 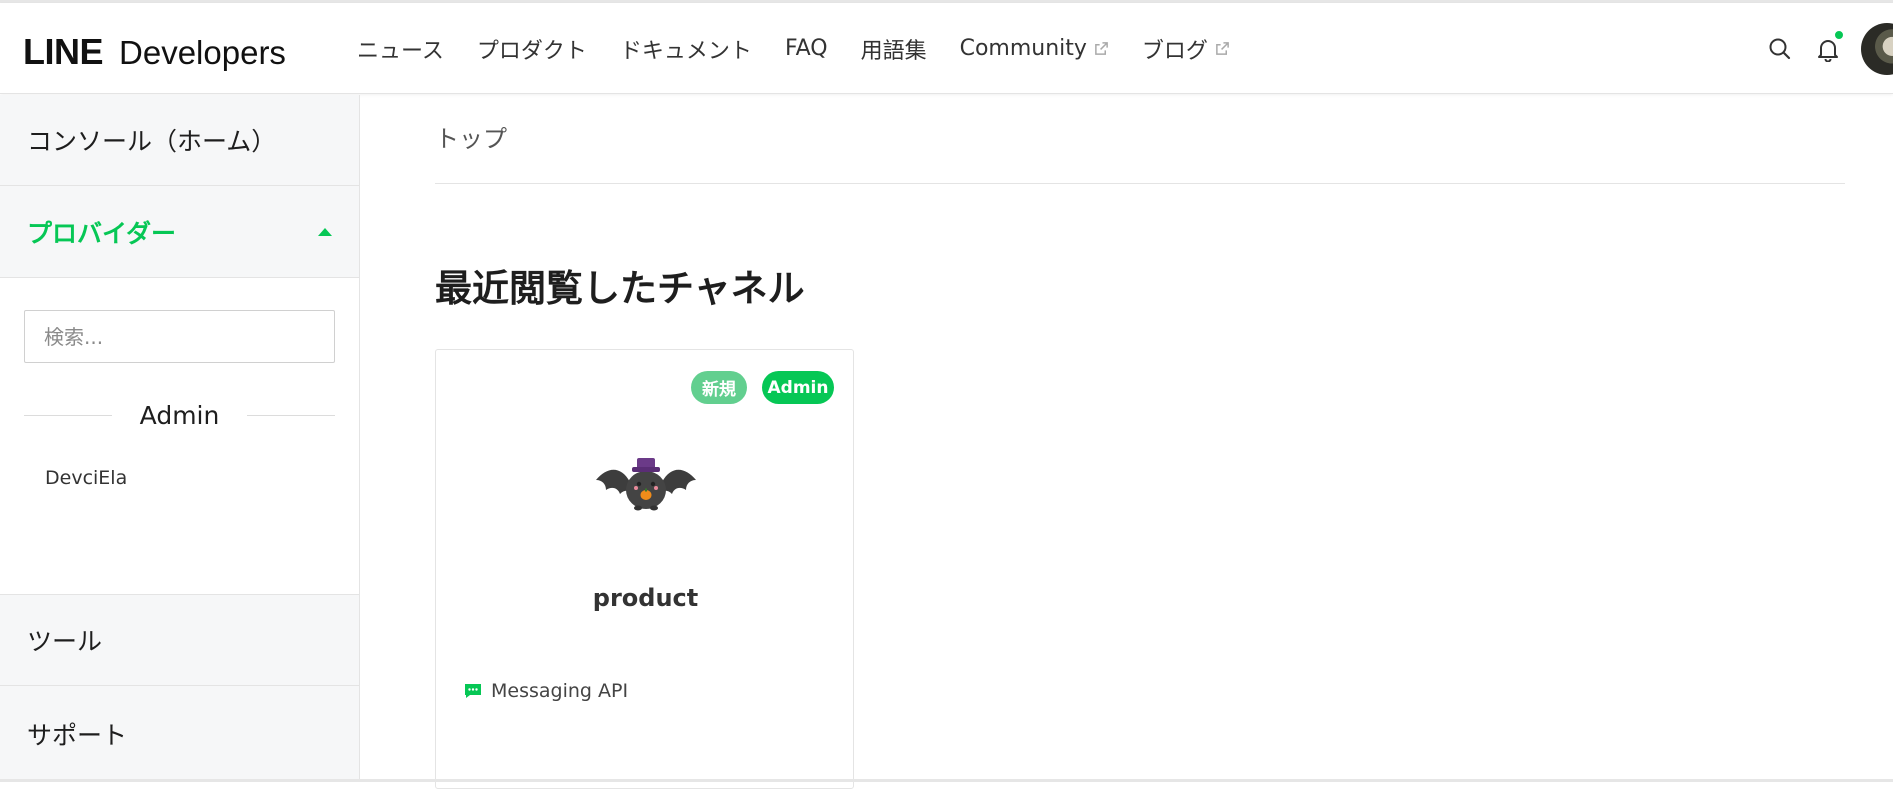 What do you see at coordinates (1140, 183) in the screenshot?
I see `breadcrumb-divider` at bounding box center [1140, 183].